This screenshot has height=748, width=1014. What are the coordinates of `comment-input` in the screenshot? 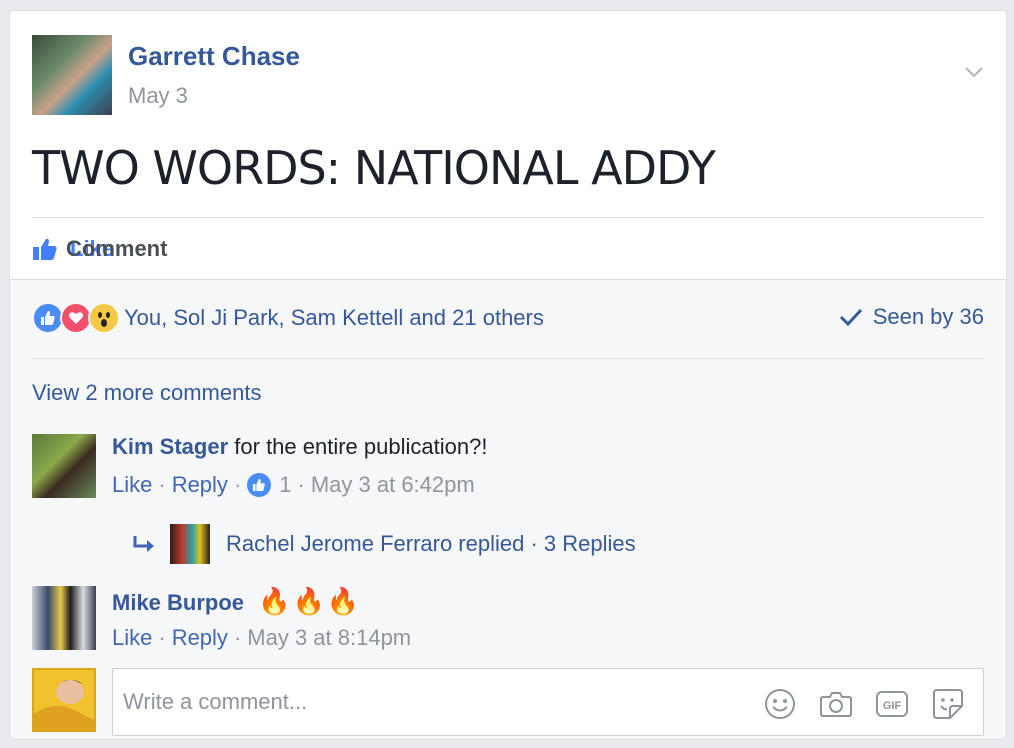 It's located at (423, 702).